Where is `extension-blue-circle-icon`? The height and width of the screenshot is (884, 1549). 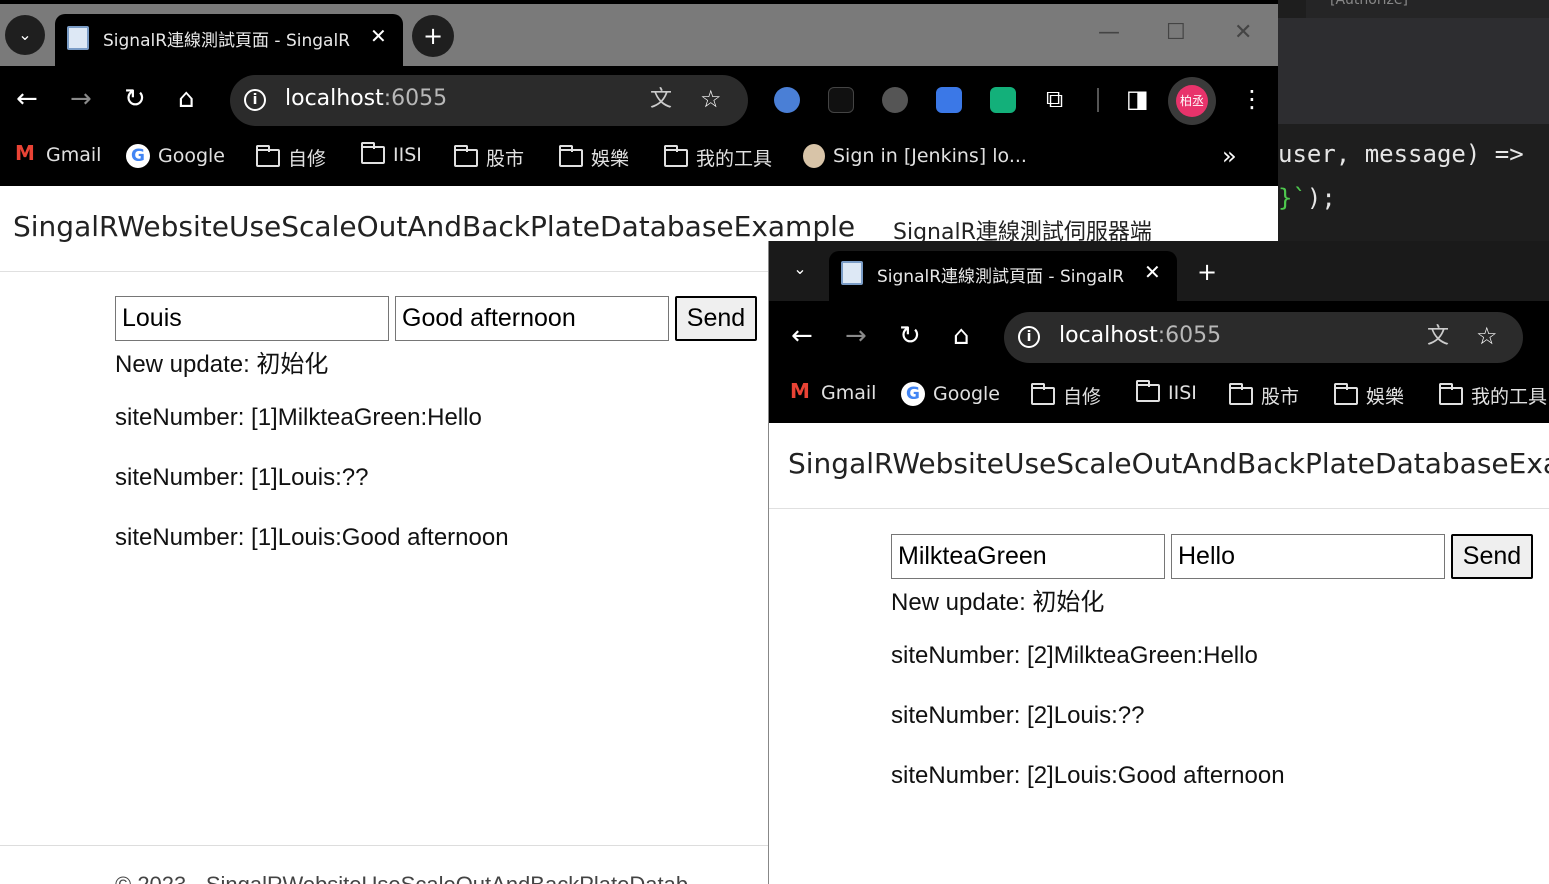 extension-blue-circle-icon is located at coordinates (787, 100).